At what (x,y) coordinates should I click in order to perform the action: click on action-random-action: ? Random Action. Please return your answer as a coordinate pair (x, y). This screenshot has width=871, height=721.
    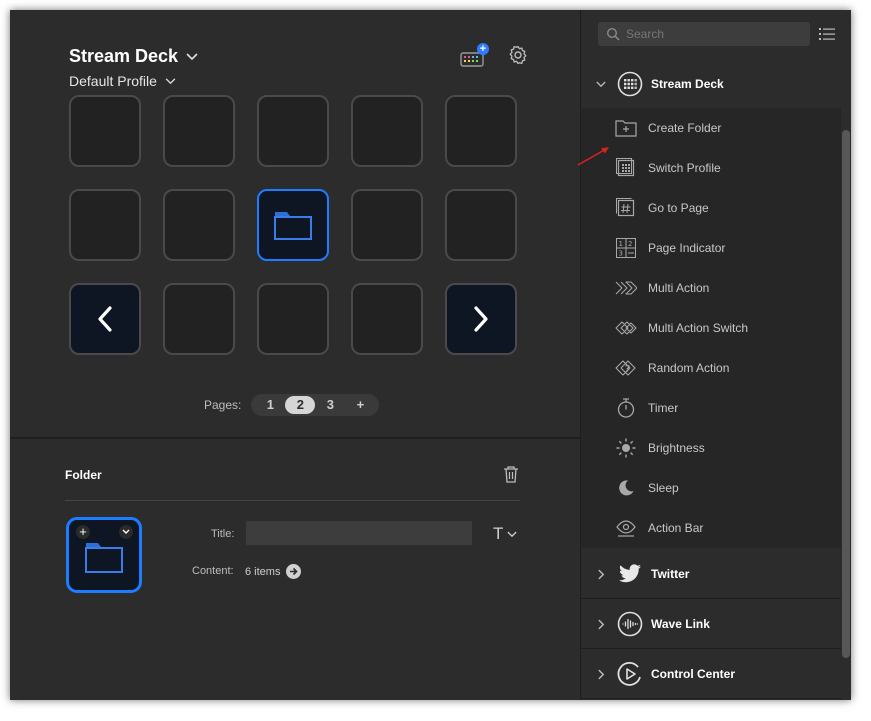
    Looking at the image, I should click on (711, 368).